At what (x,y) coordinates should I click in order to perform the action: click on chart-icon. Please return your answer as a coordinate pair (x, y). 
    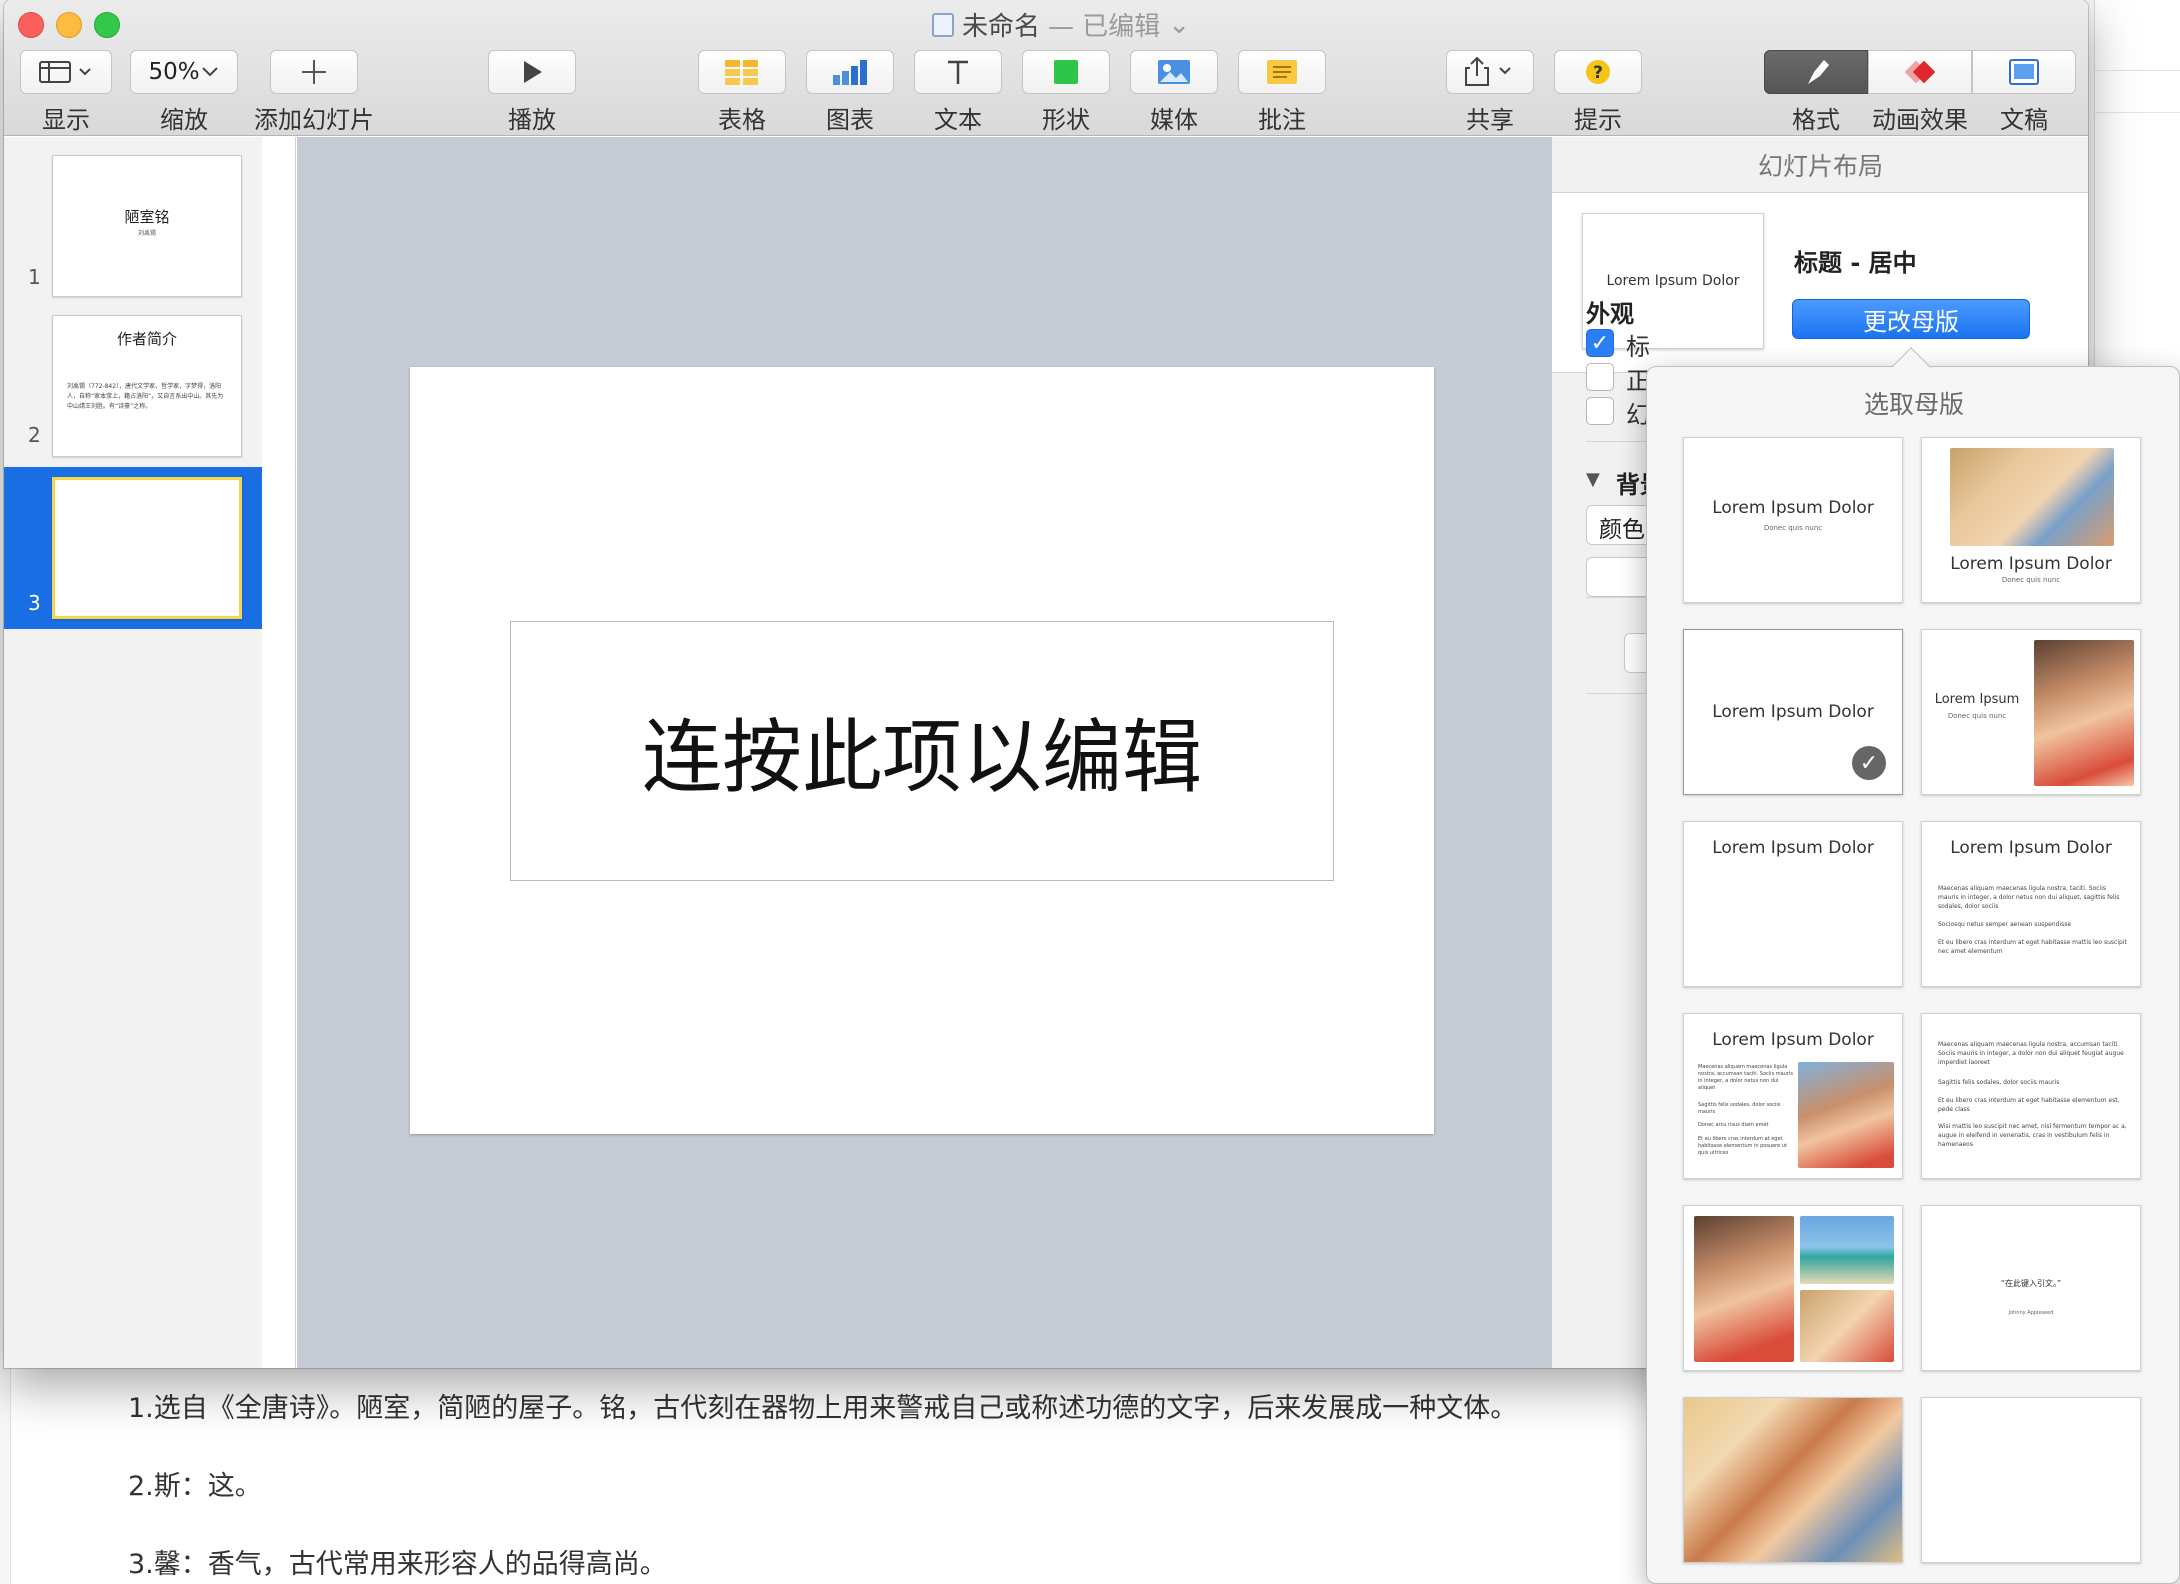
    Looking at the image, I should click on (850, 72).